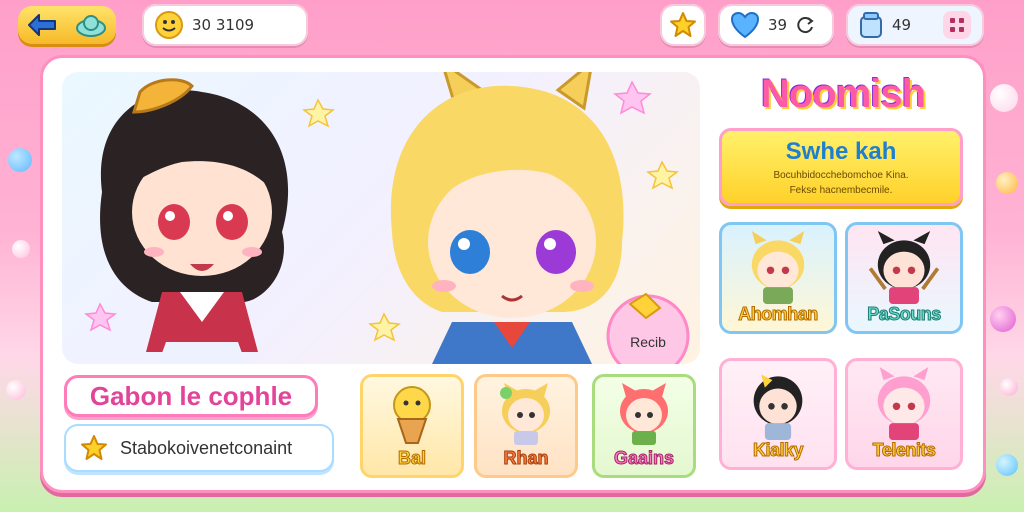  I want to click on star-button, so click(683, 25).